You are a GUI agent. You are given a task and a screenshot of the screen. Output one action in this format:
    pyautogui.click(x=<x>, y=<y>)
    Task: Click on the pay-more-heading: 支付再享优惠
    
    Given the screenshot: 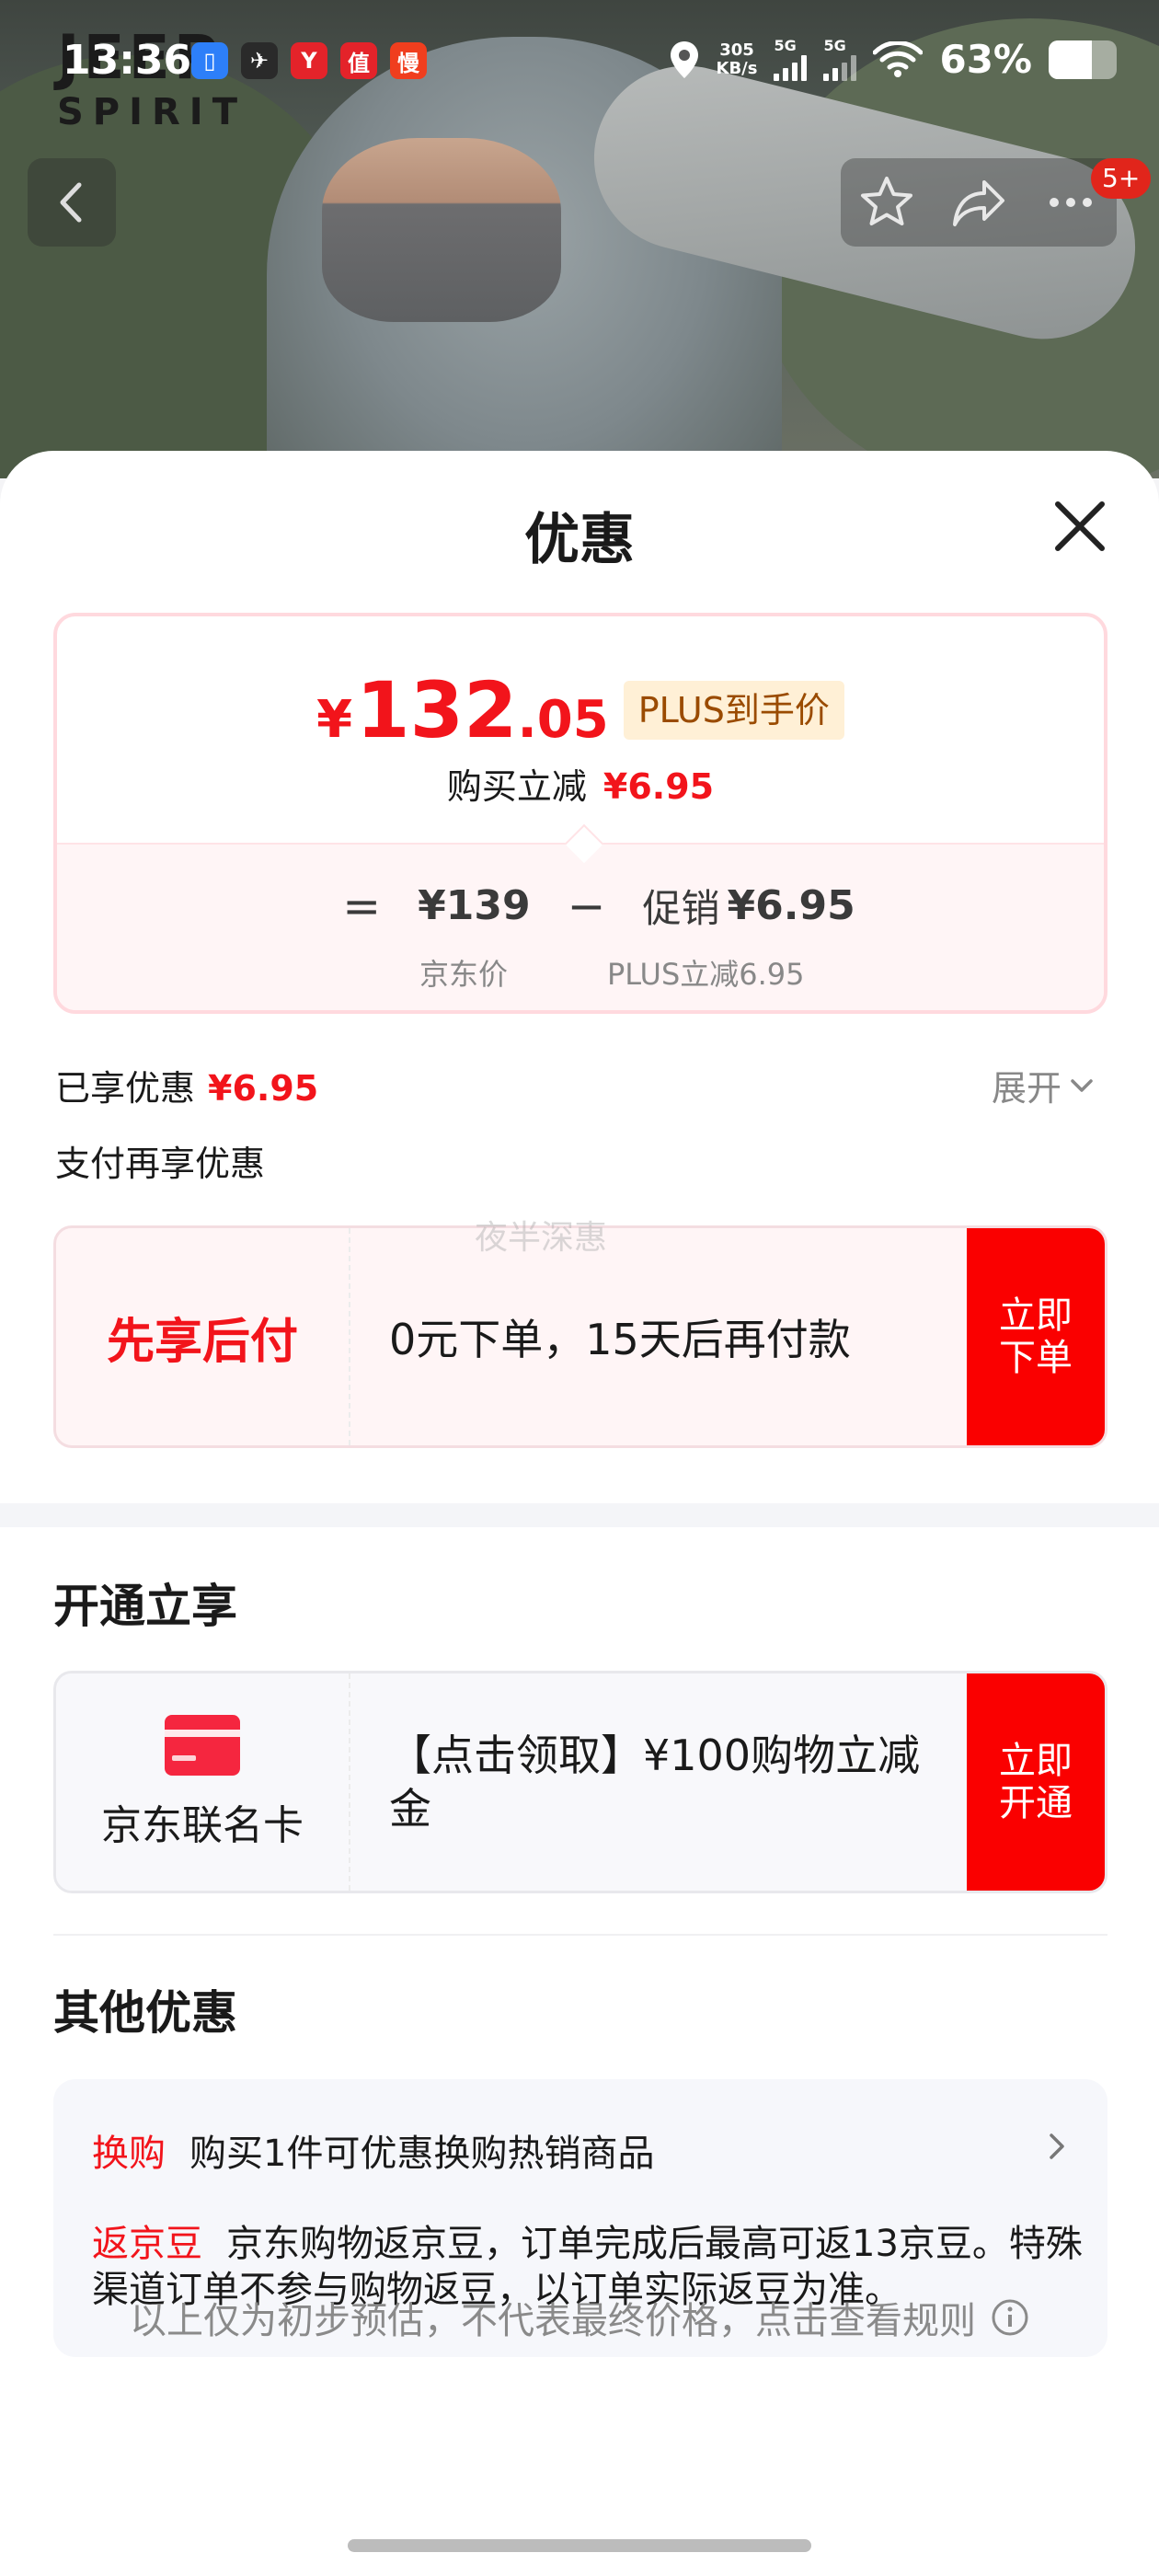 What is the action you would take?
    pyautogui.click(x=160, y=1164)
    